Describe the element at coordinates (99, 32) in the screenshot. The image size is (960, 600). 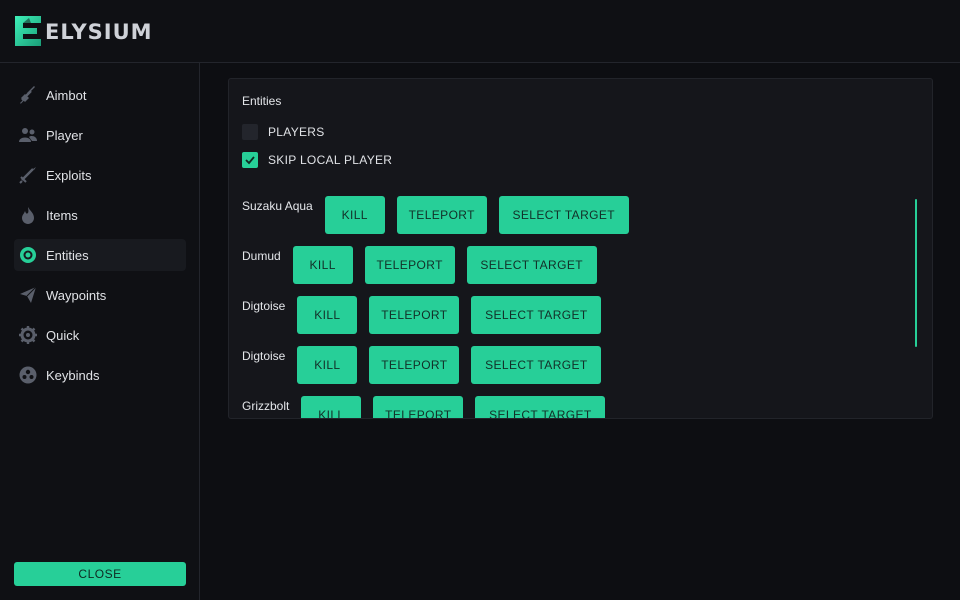
I see `app-title: ELYSIUM` at that location.